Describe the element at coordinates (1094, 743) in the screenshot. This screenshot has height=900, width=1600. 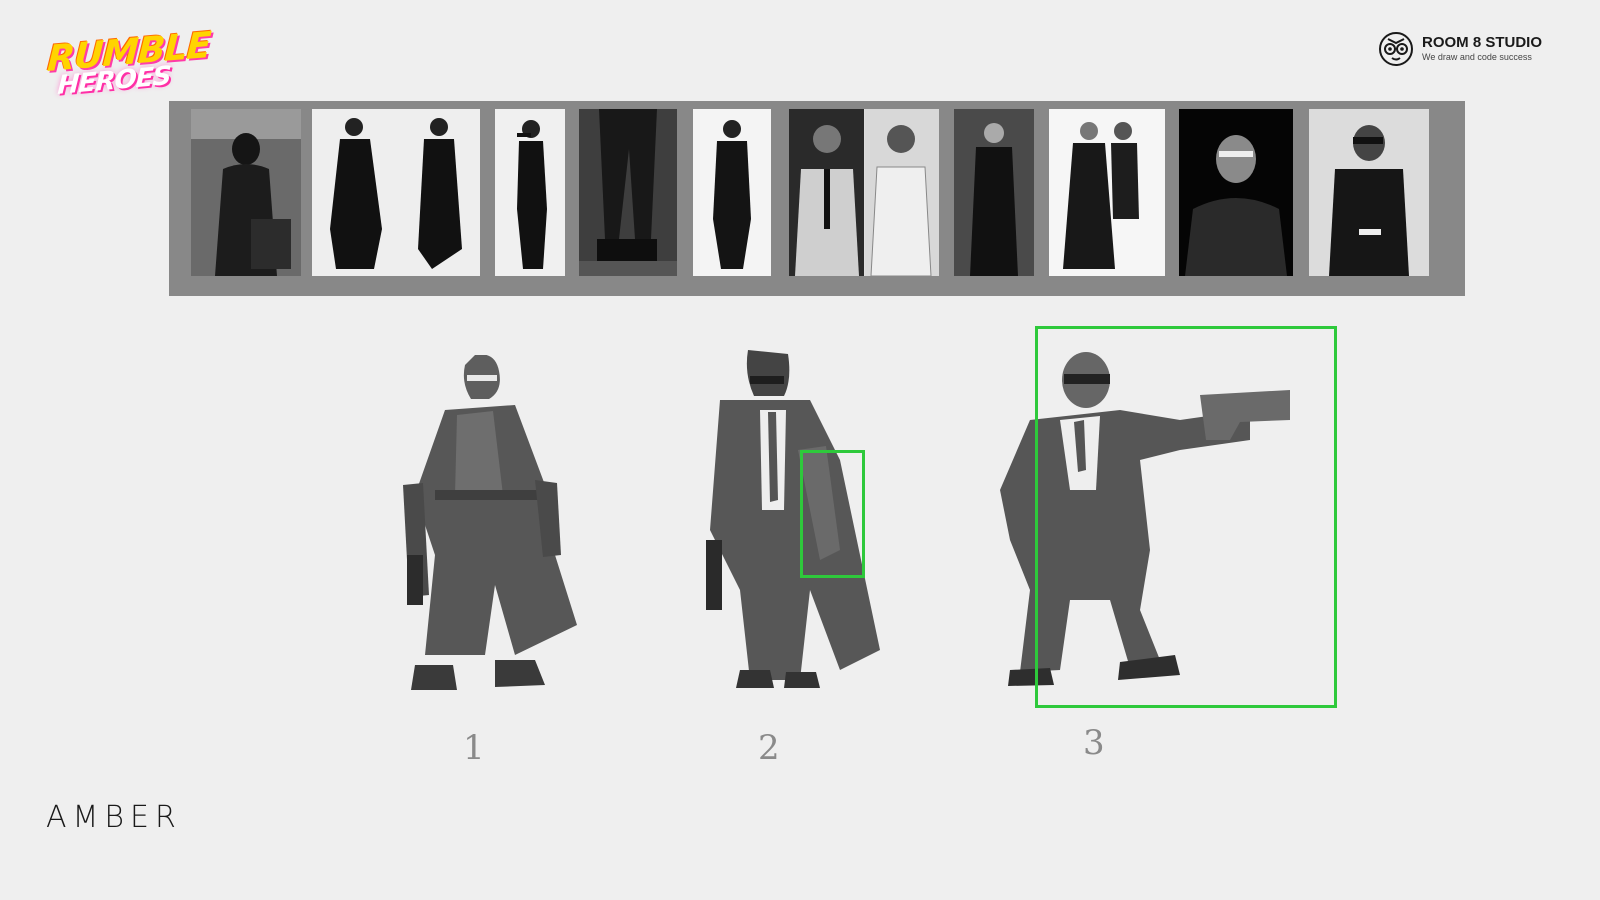
I see `sketch-label-3: 3` at that location.